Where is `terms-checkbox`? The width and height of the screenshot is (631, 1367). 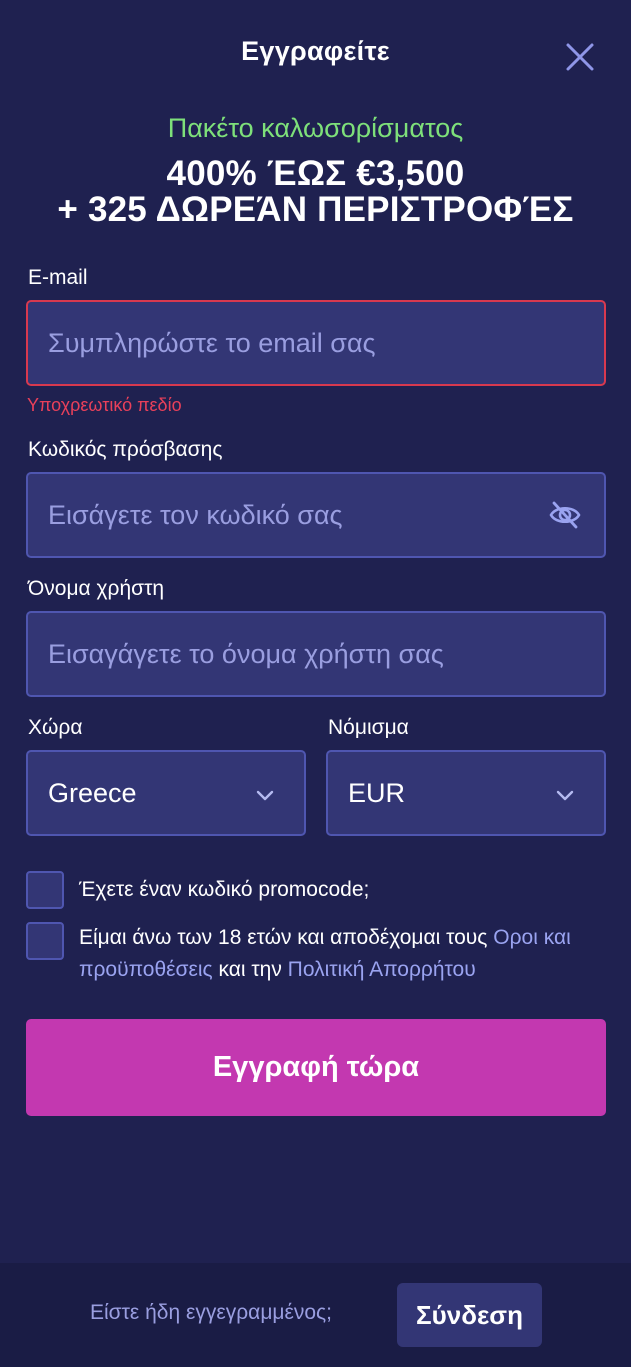
terms-checkbox is located at coordinates (45, 941).